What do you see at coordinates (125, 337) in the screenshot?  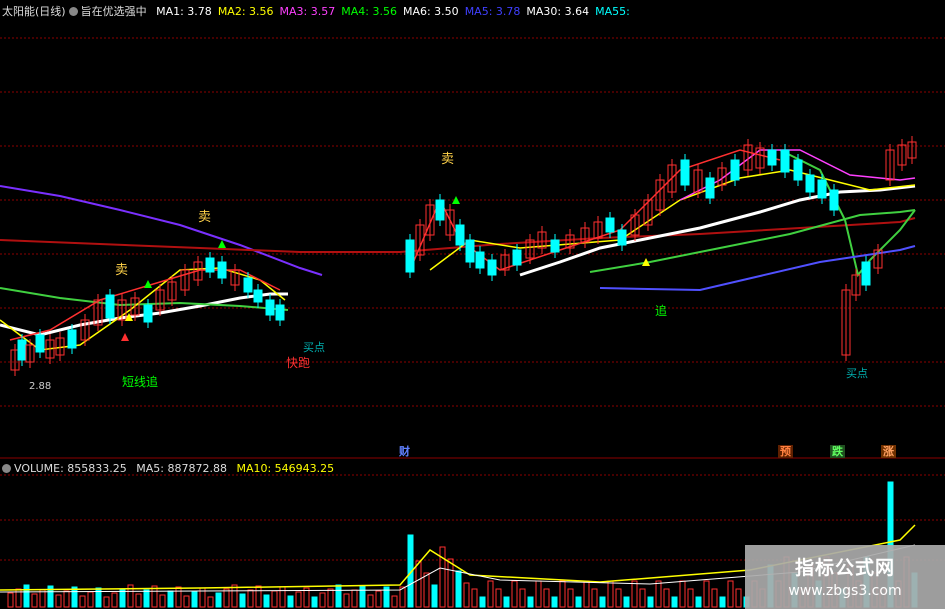 I see `arrow-up-icon` at bounding box center [125, 337].